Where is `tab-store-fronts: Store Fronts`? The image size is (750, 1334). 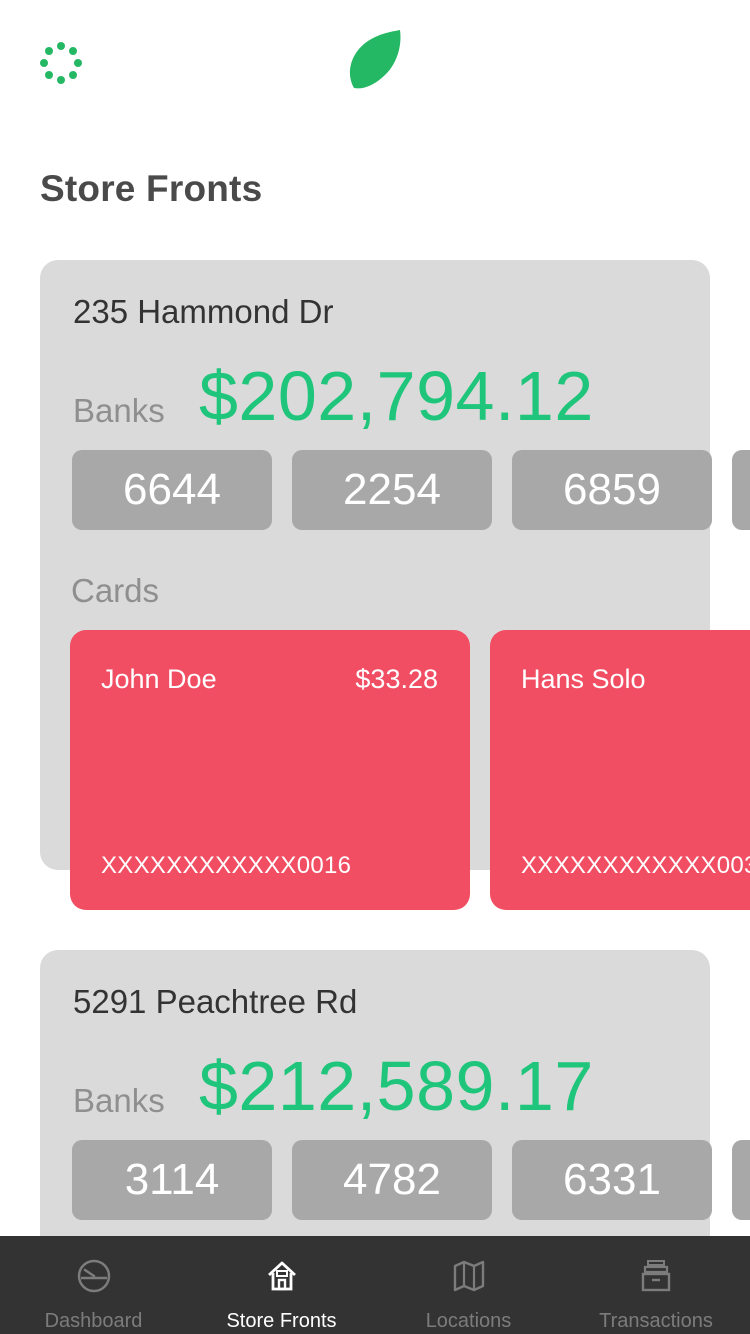 tab-store-fronts: Store Fronts is located at coordinates (281, 1285).